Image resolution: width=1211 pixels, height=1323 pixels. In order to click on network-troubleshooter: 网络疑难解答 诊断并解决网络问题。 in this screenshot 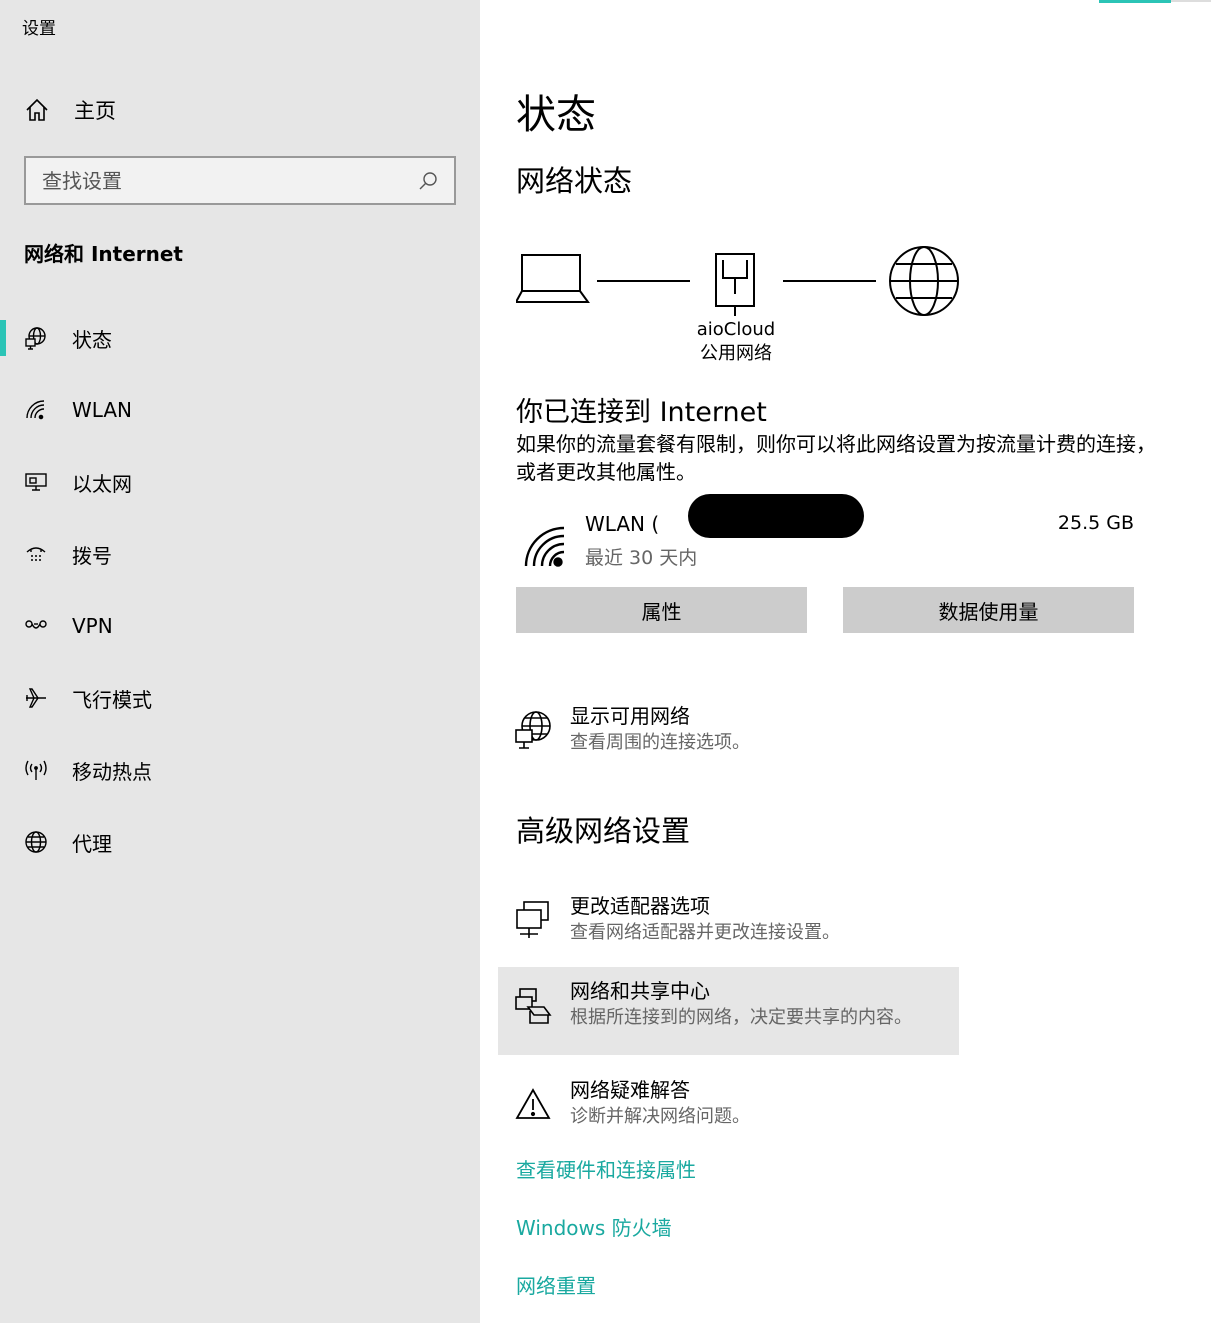, I will do `click(728, 1110)`.